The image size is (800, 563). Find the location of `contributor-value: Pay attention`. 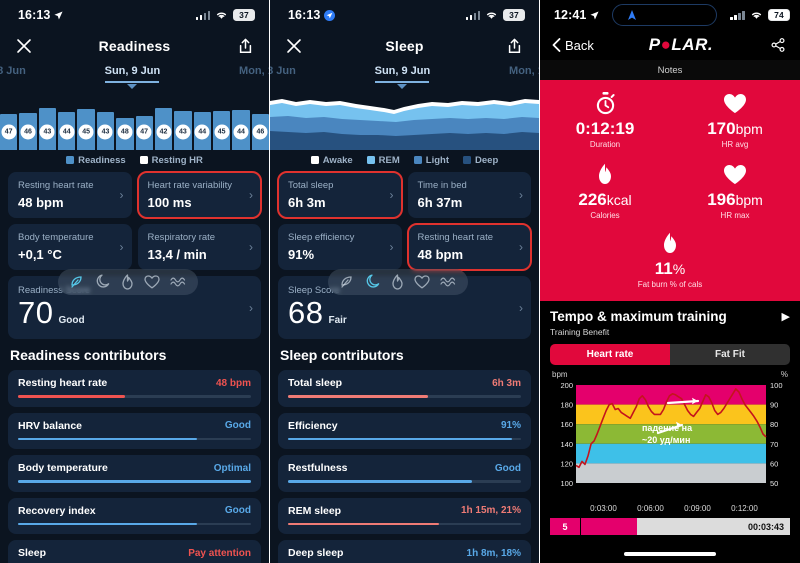

contributor-value: Pay attention is located at coordinates (219, 553).